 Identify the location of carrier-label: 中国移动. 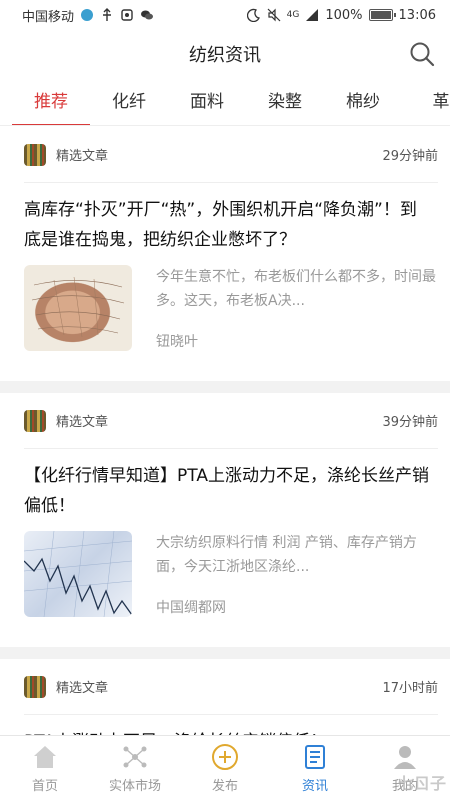
(48, 17).